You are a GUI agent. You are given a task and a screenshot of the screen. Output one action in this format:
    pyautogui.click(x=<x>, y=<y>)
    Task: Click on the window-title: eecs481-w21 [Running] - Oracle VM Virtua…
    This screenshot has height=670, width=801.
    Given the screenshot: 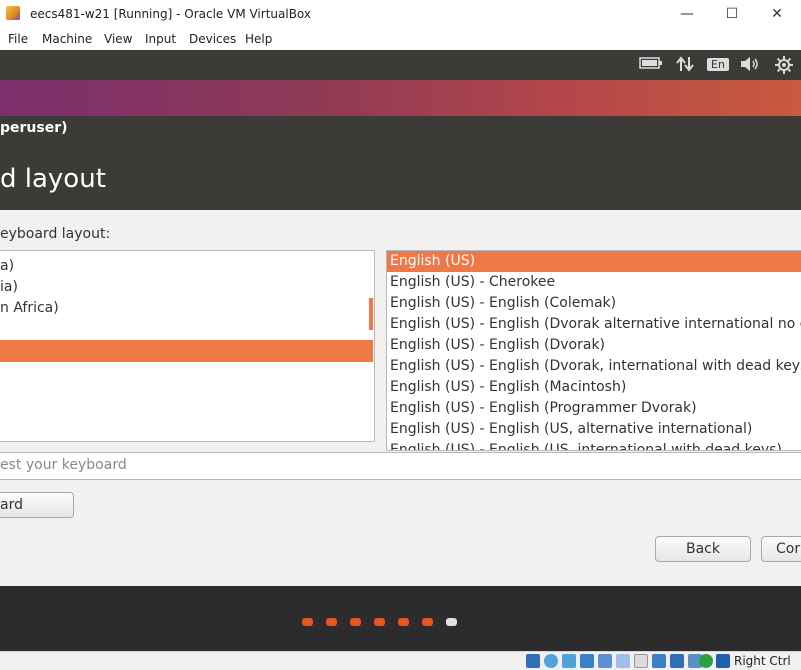 What is the action you would take?
    pyautogui.click(x=170, y=14)
    